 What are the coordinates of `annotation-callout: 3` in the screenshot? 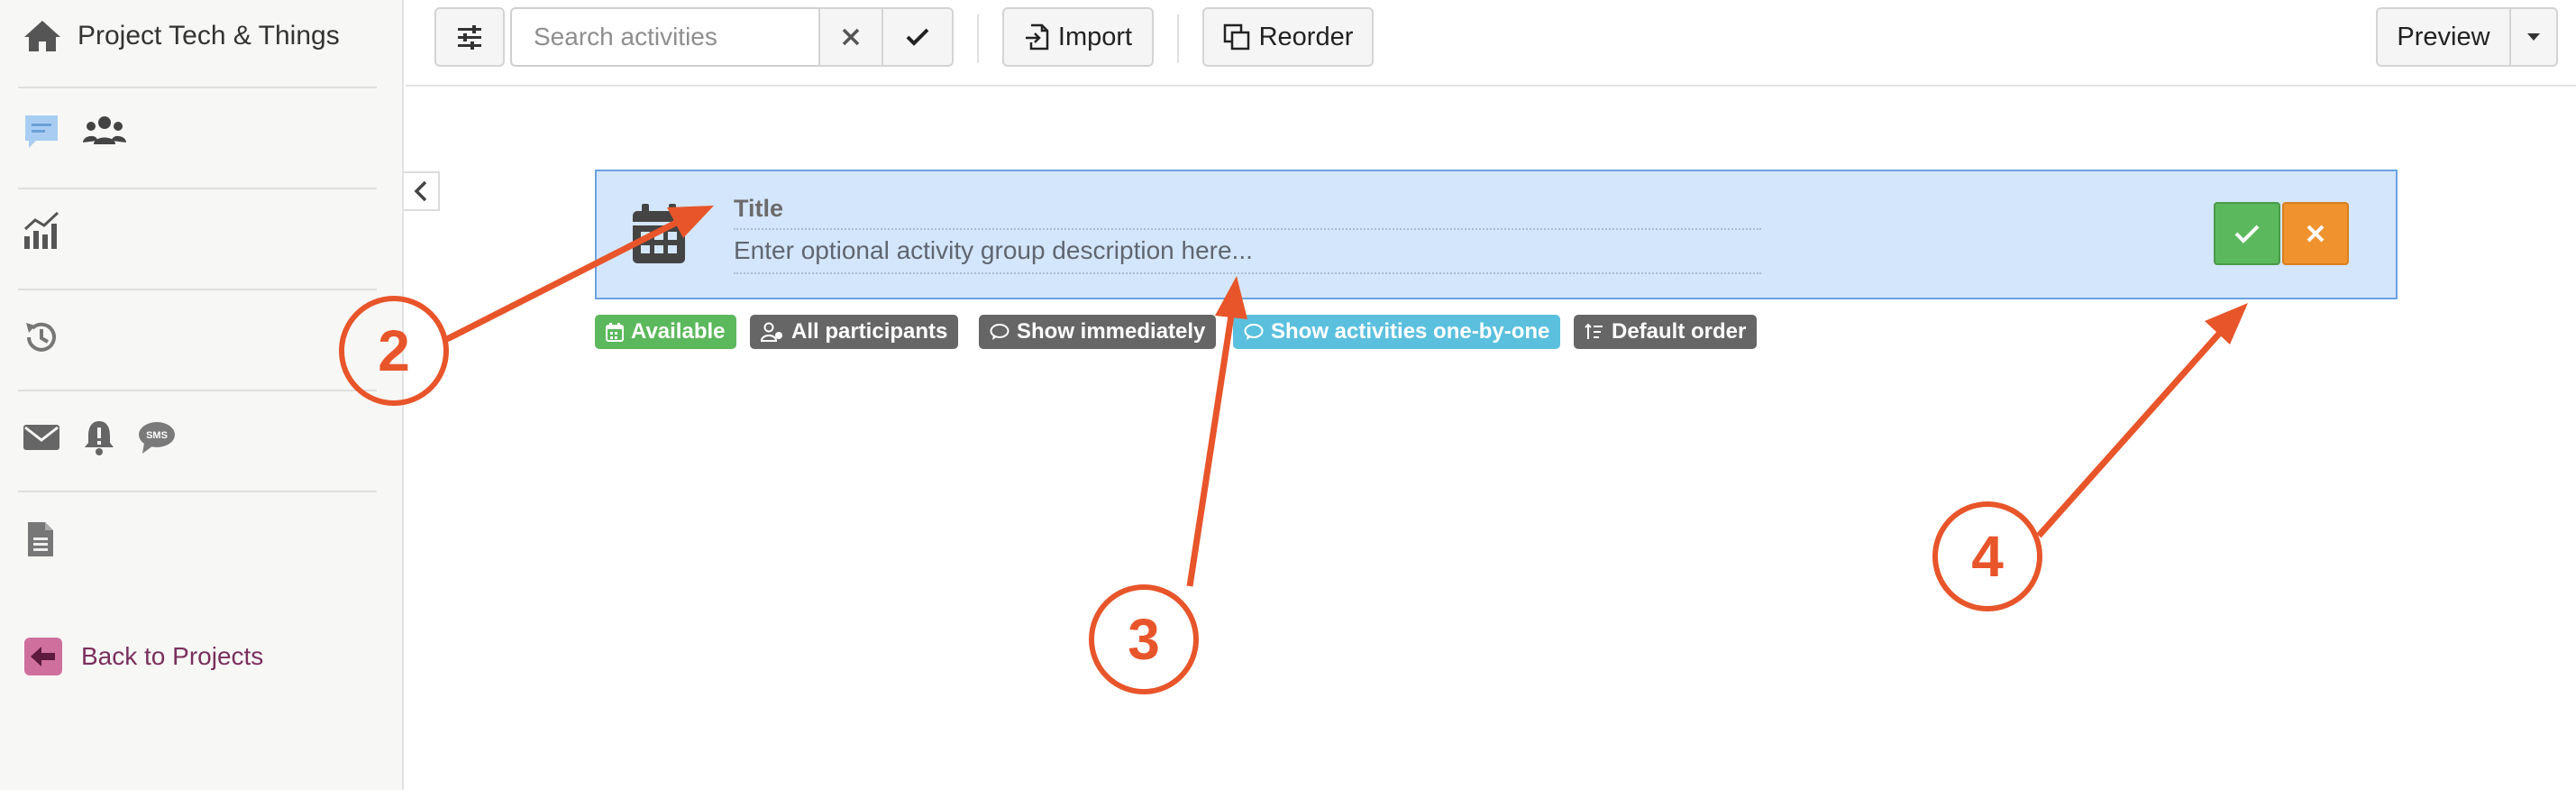 It's located at (1144, 639).